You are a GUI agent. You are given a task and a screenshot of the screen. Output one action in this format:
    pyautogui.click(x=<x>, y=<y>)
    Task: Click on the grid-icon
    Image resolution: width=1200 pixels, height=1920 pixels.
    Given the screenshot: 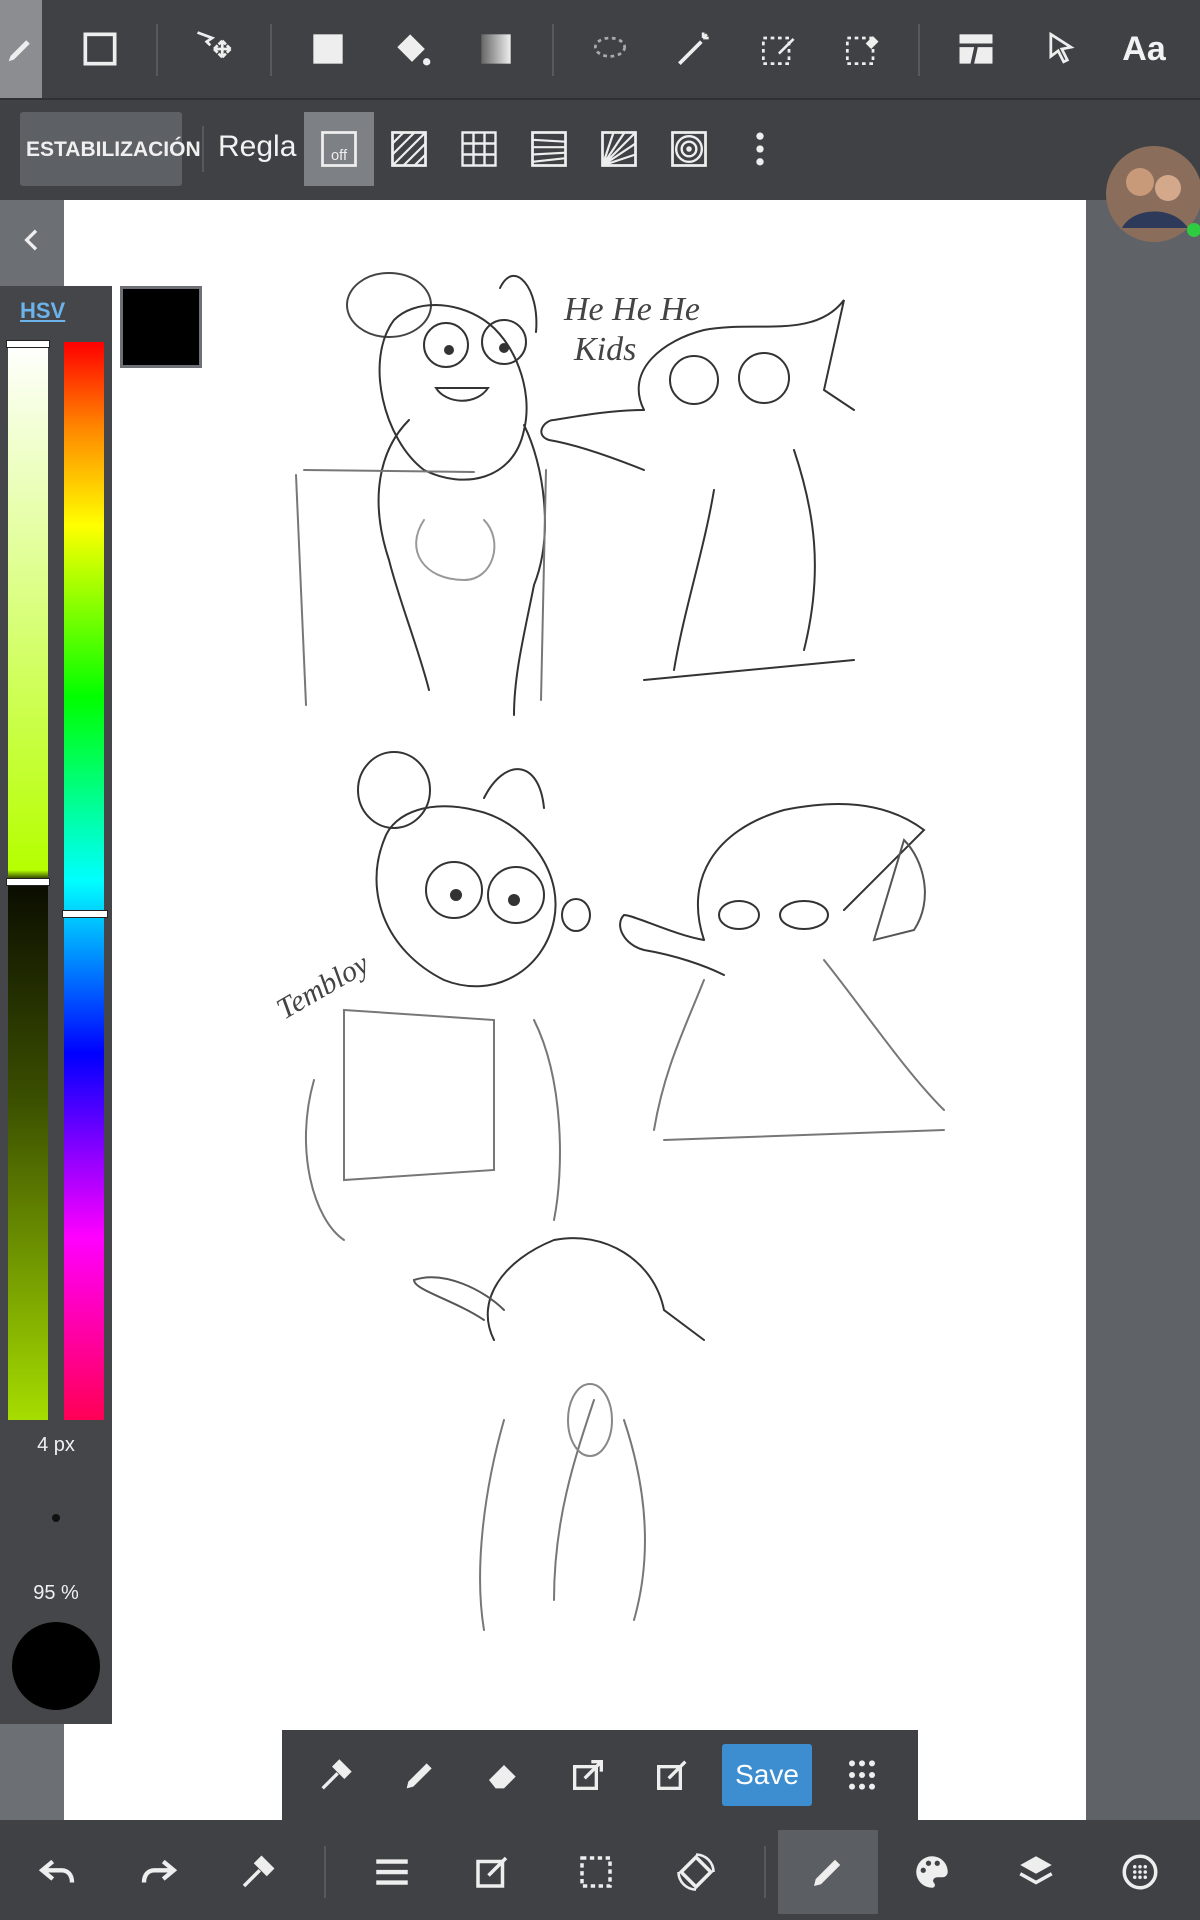 What is the action you would take?
    pyautogui.click(x=479, y=149)
    